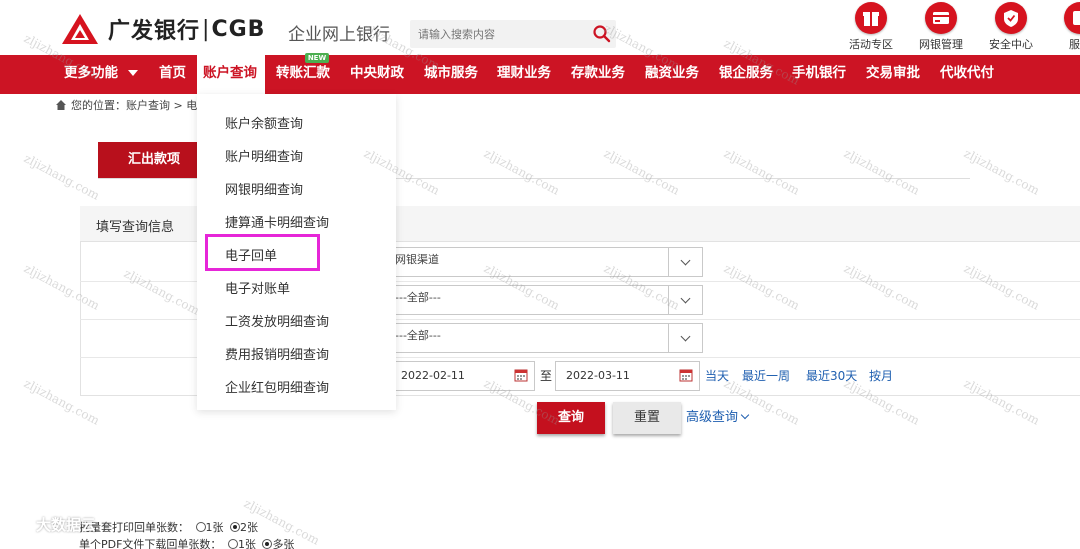  What do you see at coordinates (91, 73) in the screenshot?
I see `nav-more-label: 更多功能` at bounding box center [91, 73].